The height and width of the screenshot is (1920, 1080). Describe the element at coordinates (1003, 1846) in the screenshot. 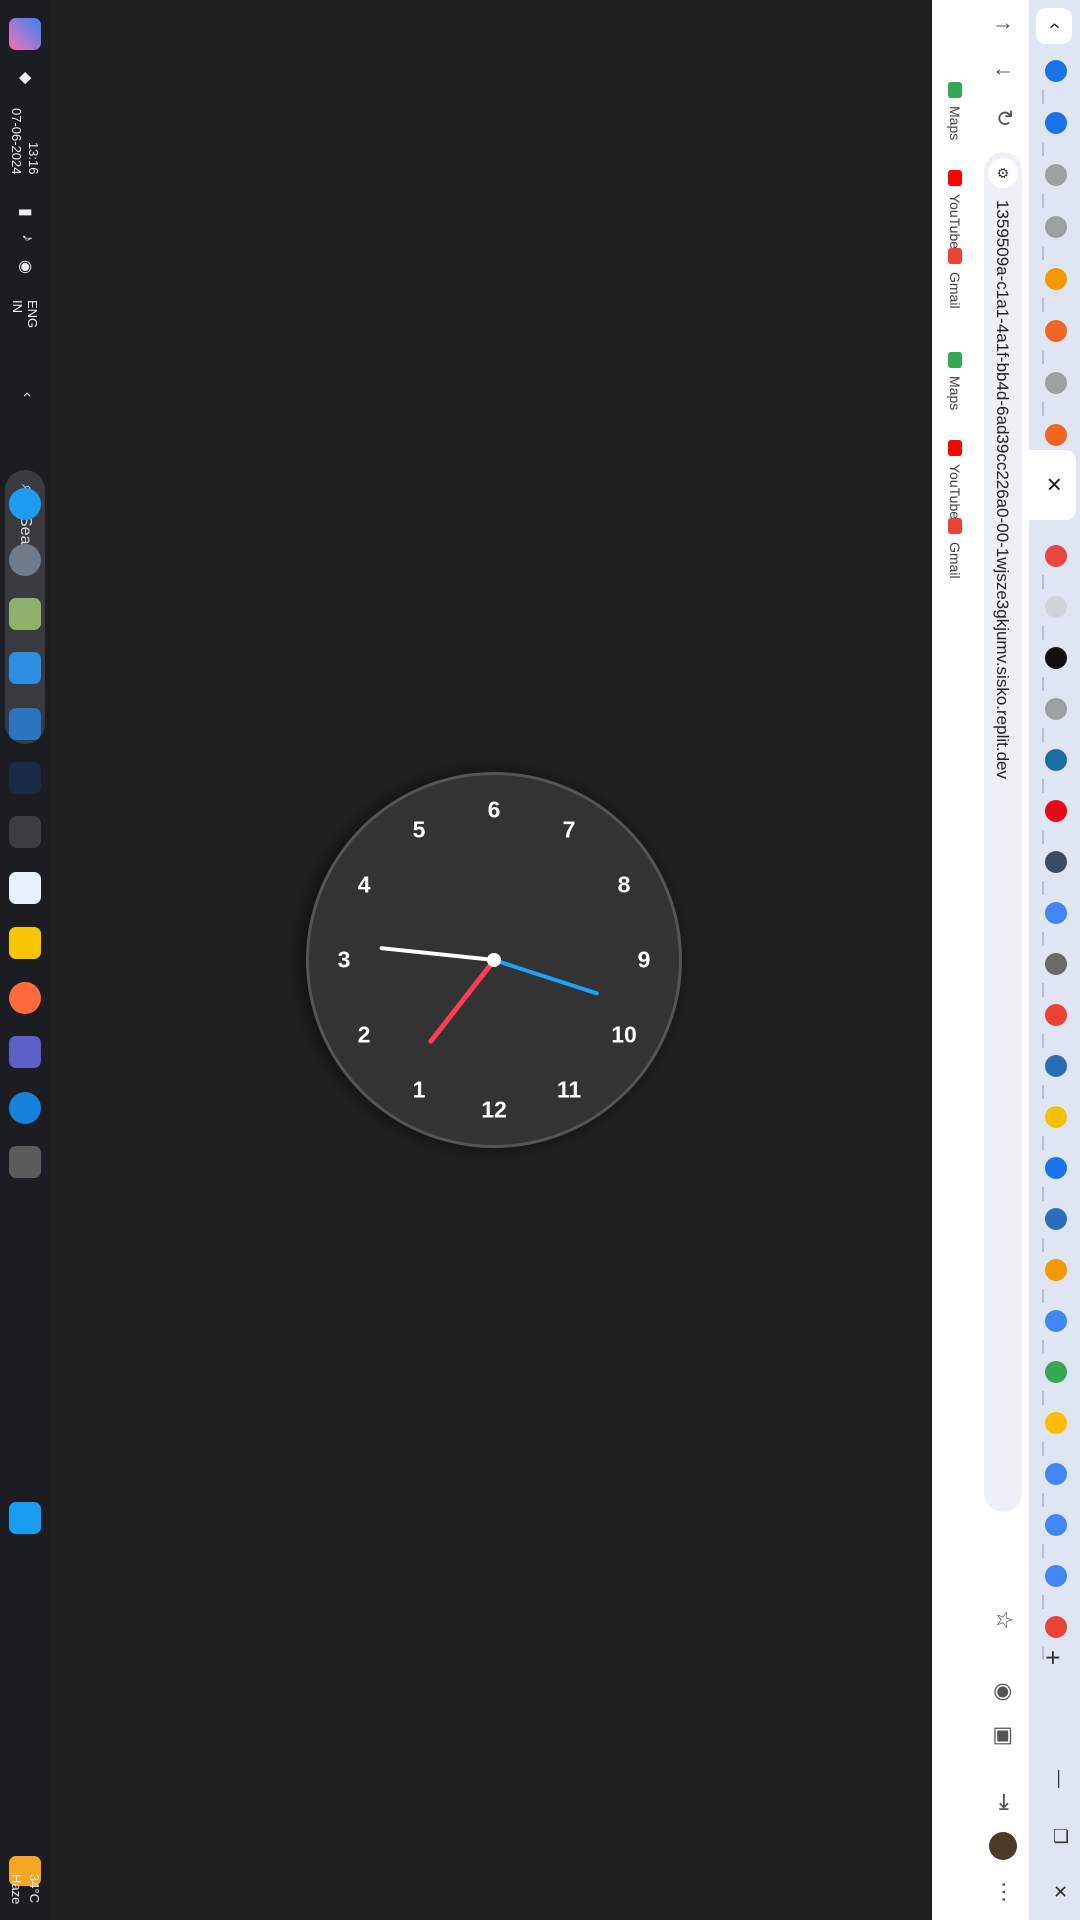

I see `avatar` at that location.